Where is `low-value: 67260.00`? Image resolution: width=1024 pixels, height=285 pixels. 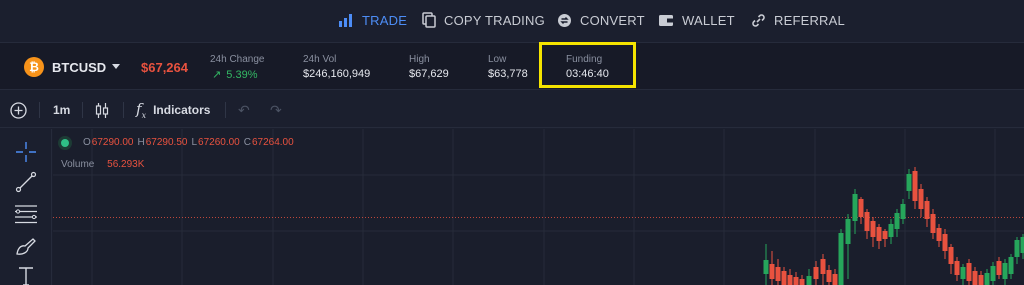 low-value: 67260.00 is located at coordinates (219, 142).